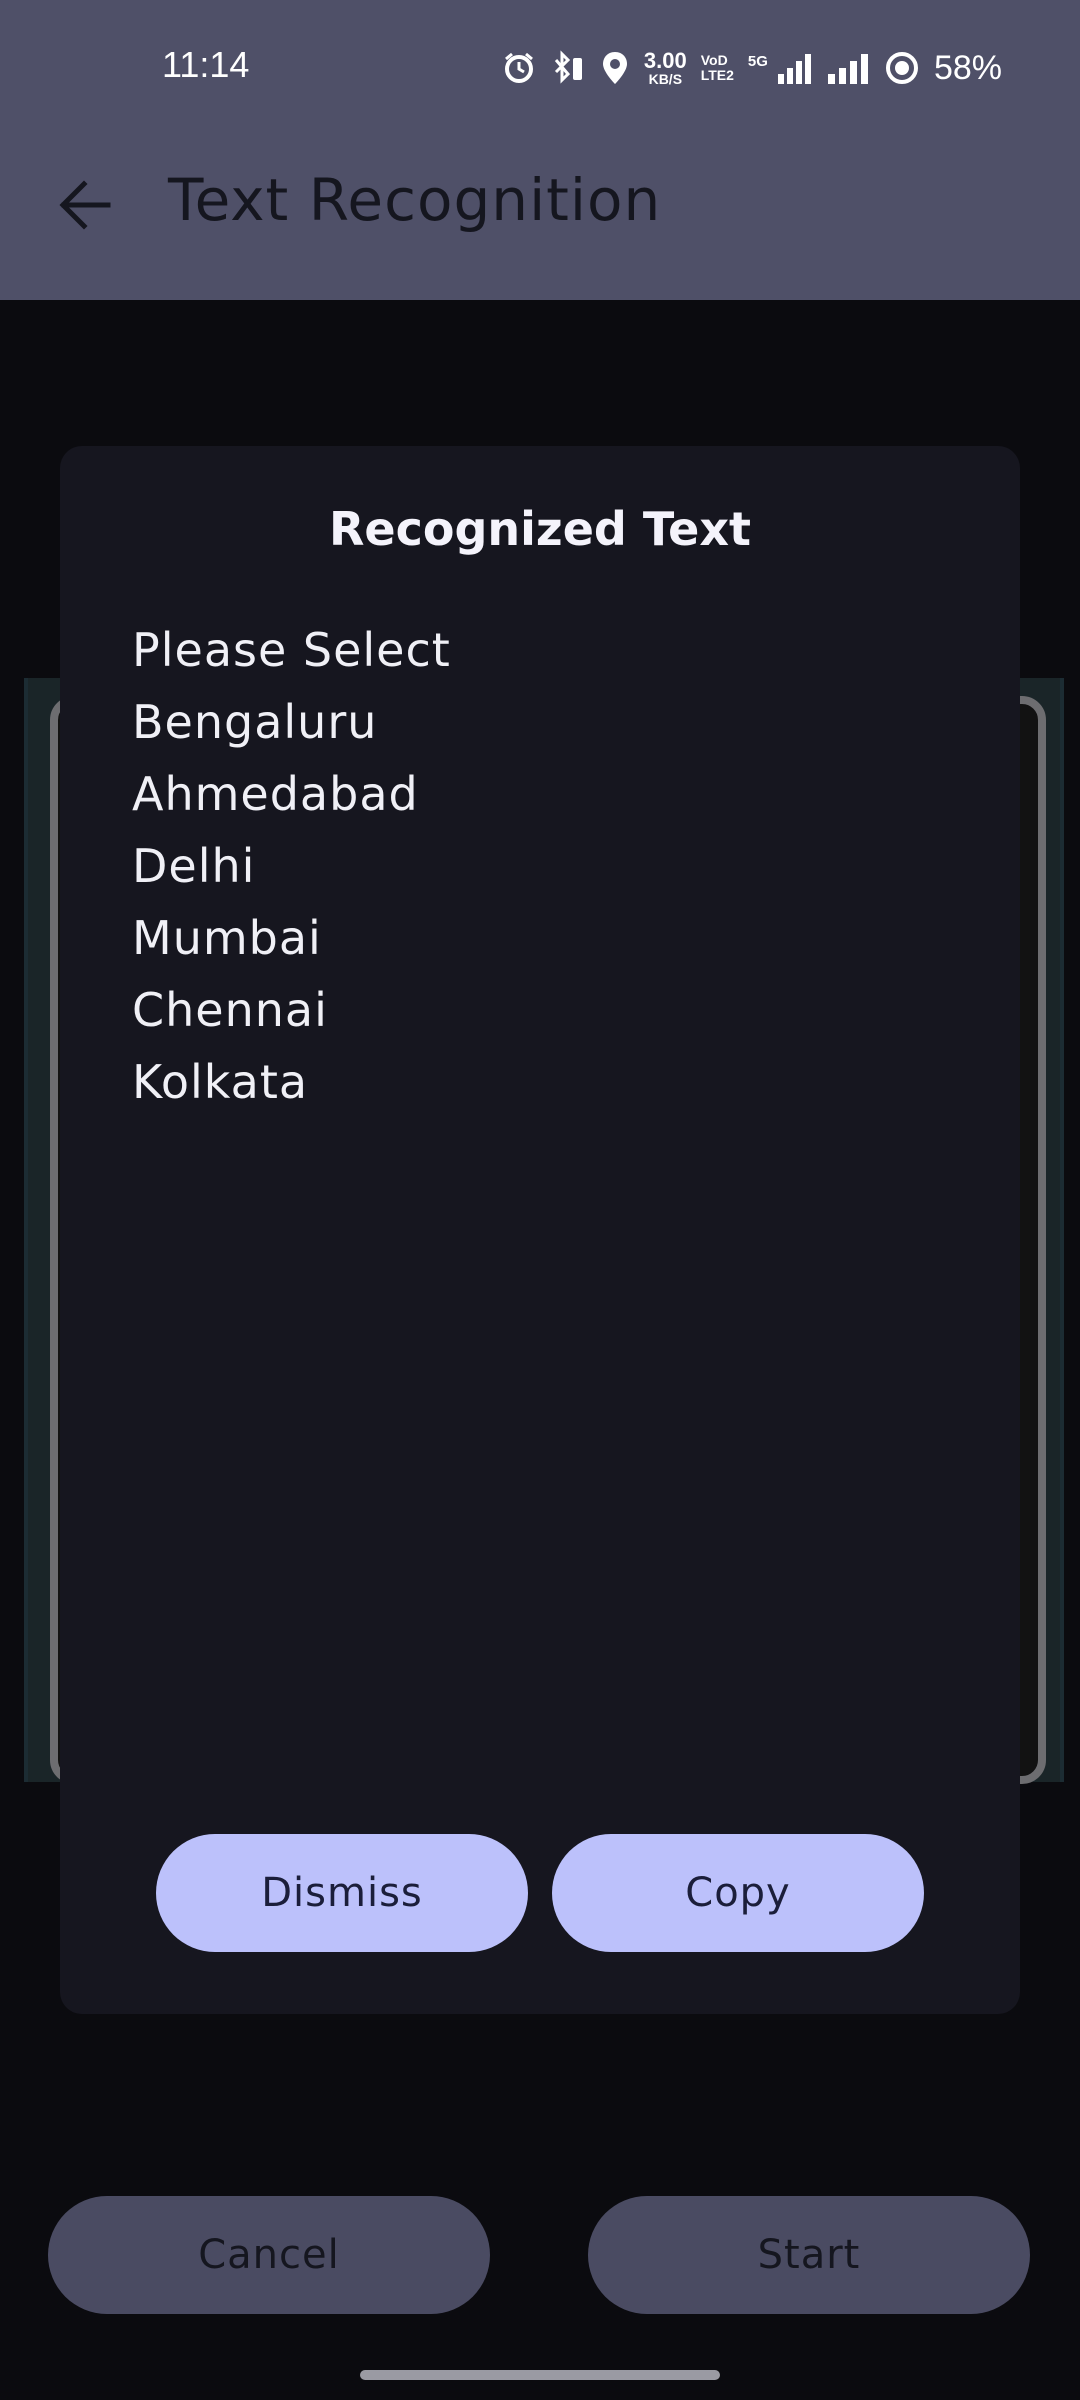  I want to click on arrow-left-icon, so click(85, 205).